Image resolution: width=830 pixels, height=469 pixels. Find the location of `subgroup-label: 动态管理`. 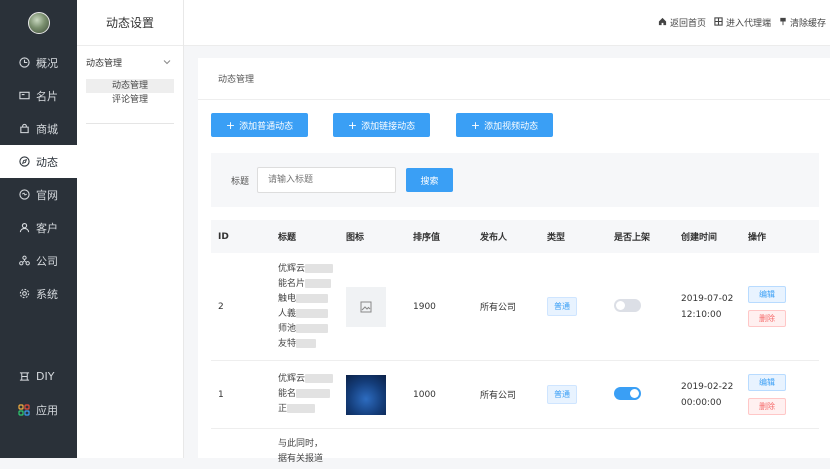

subgroup-label: 动态管理 is located at coordinates (104, 64).